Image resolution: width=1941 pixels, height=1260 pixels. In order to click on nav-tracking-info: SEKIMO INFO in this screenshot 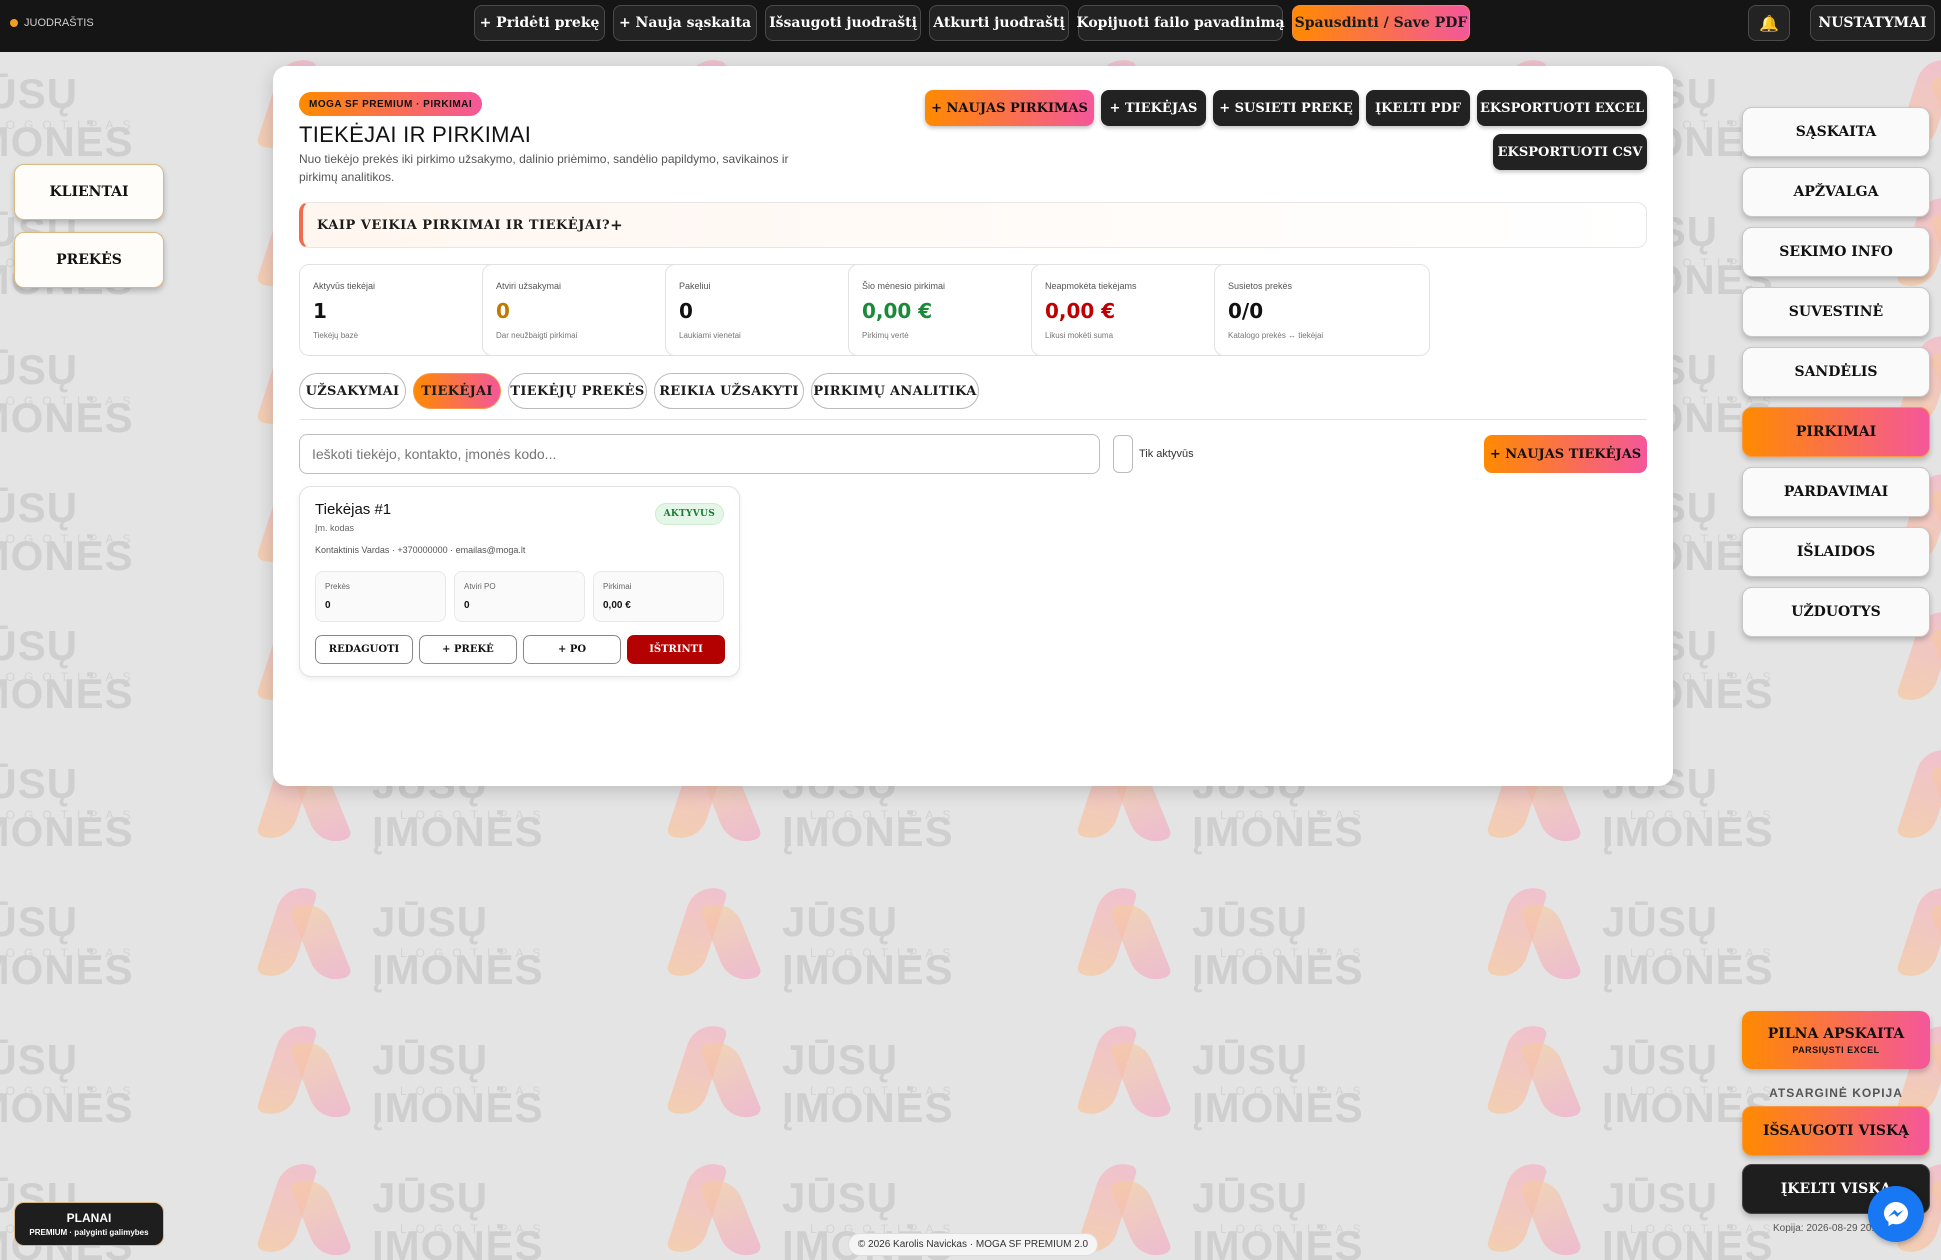, I will do `click(1836, 252)`.